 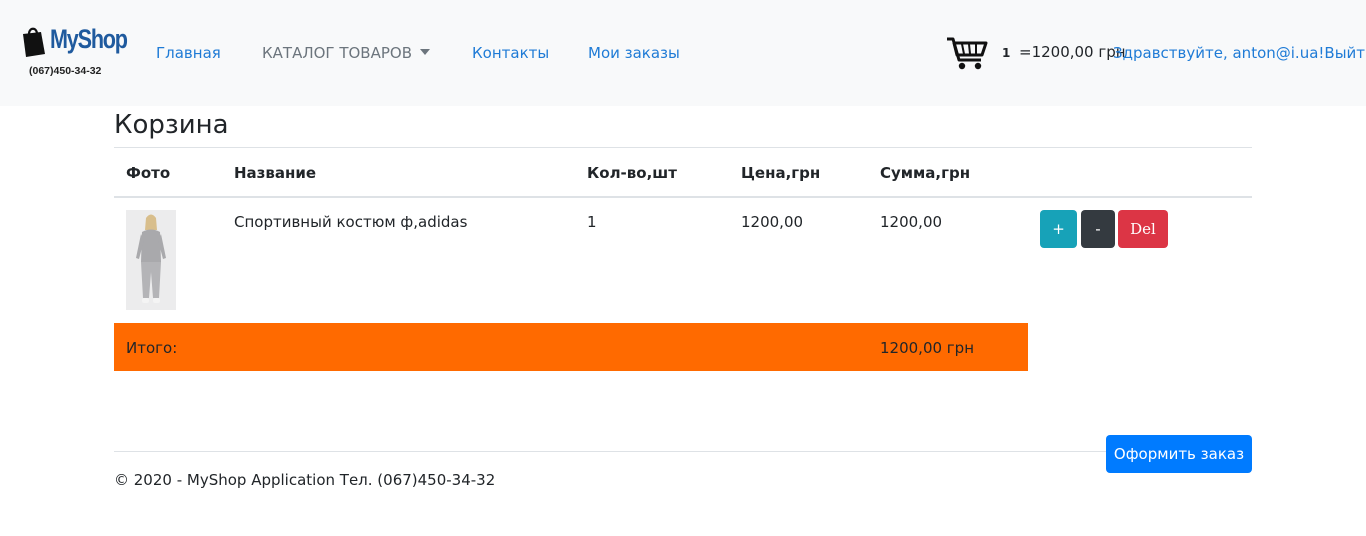 I want to click on cart-count: 1, so click(x=1006, y=53).